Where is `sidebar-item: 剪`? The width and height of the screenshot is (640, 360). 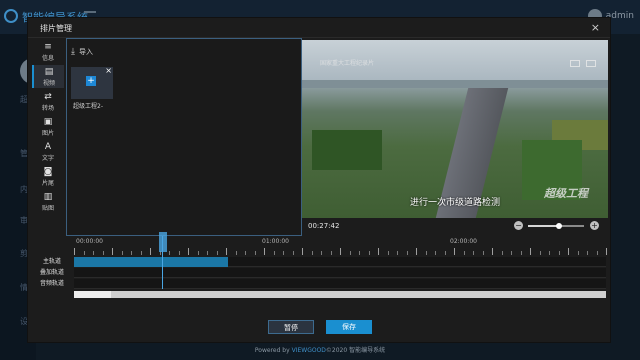
sidebar-item: 剪 is located at coordinates (24, 253).